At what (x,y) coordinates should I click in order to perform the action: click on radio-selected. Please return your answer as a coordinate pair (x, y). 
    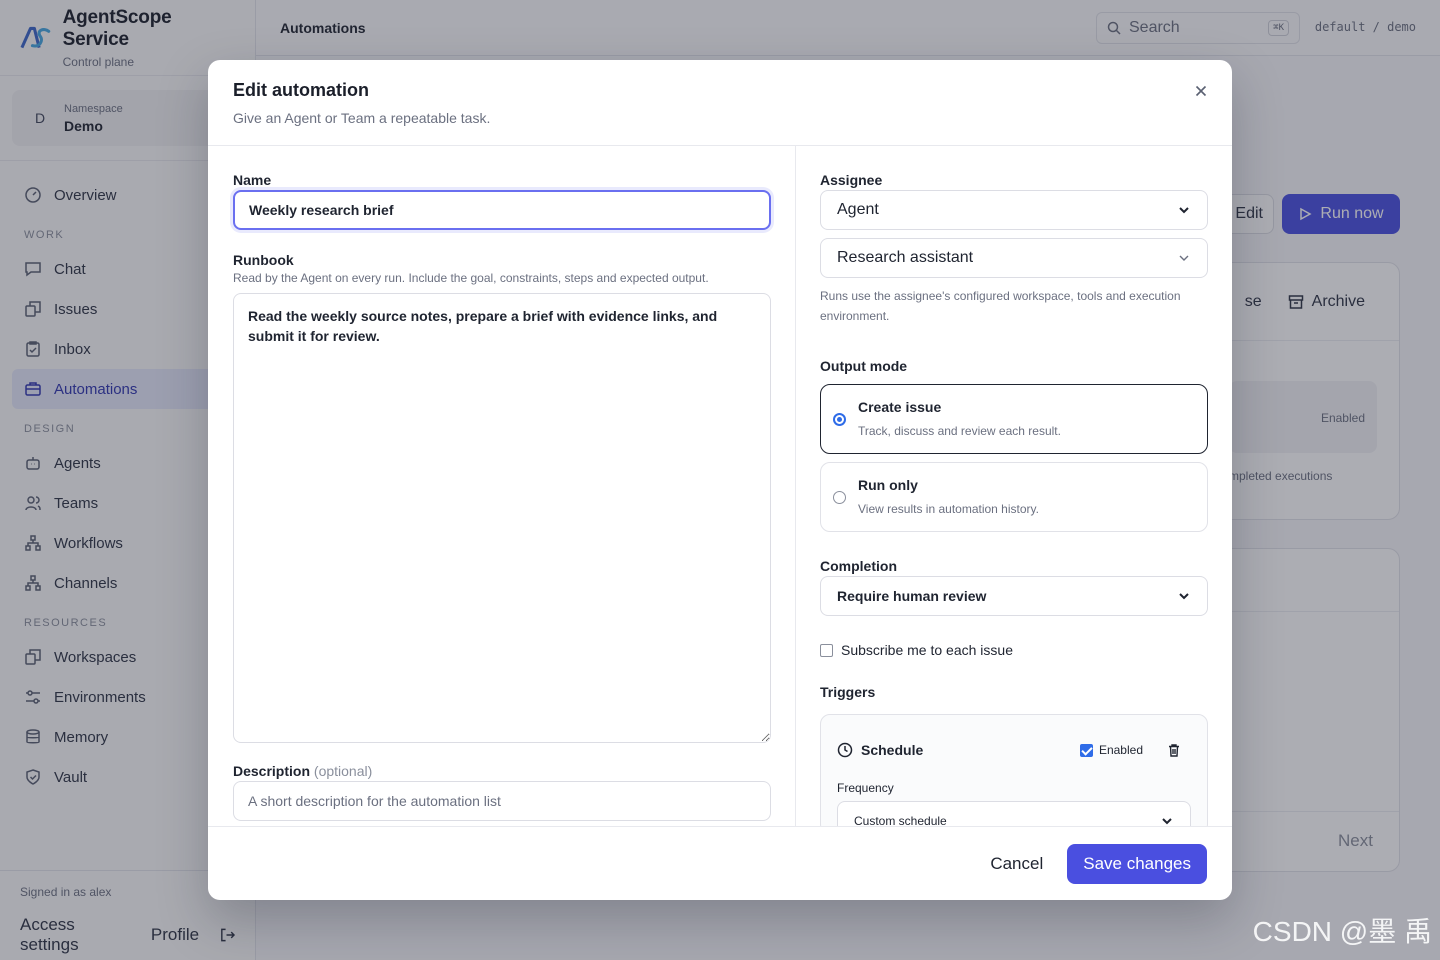
    Looking at the image, I should click on (839, 419).